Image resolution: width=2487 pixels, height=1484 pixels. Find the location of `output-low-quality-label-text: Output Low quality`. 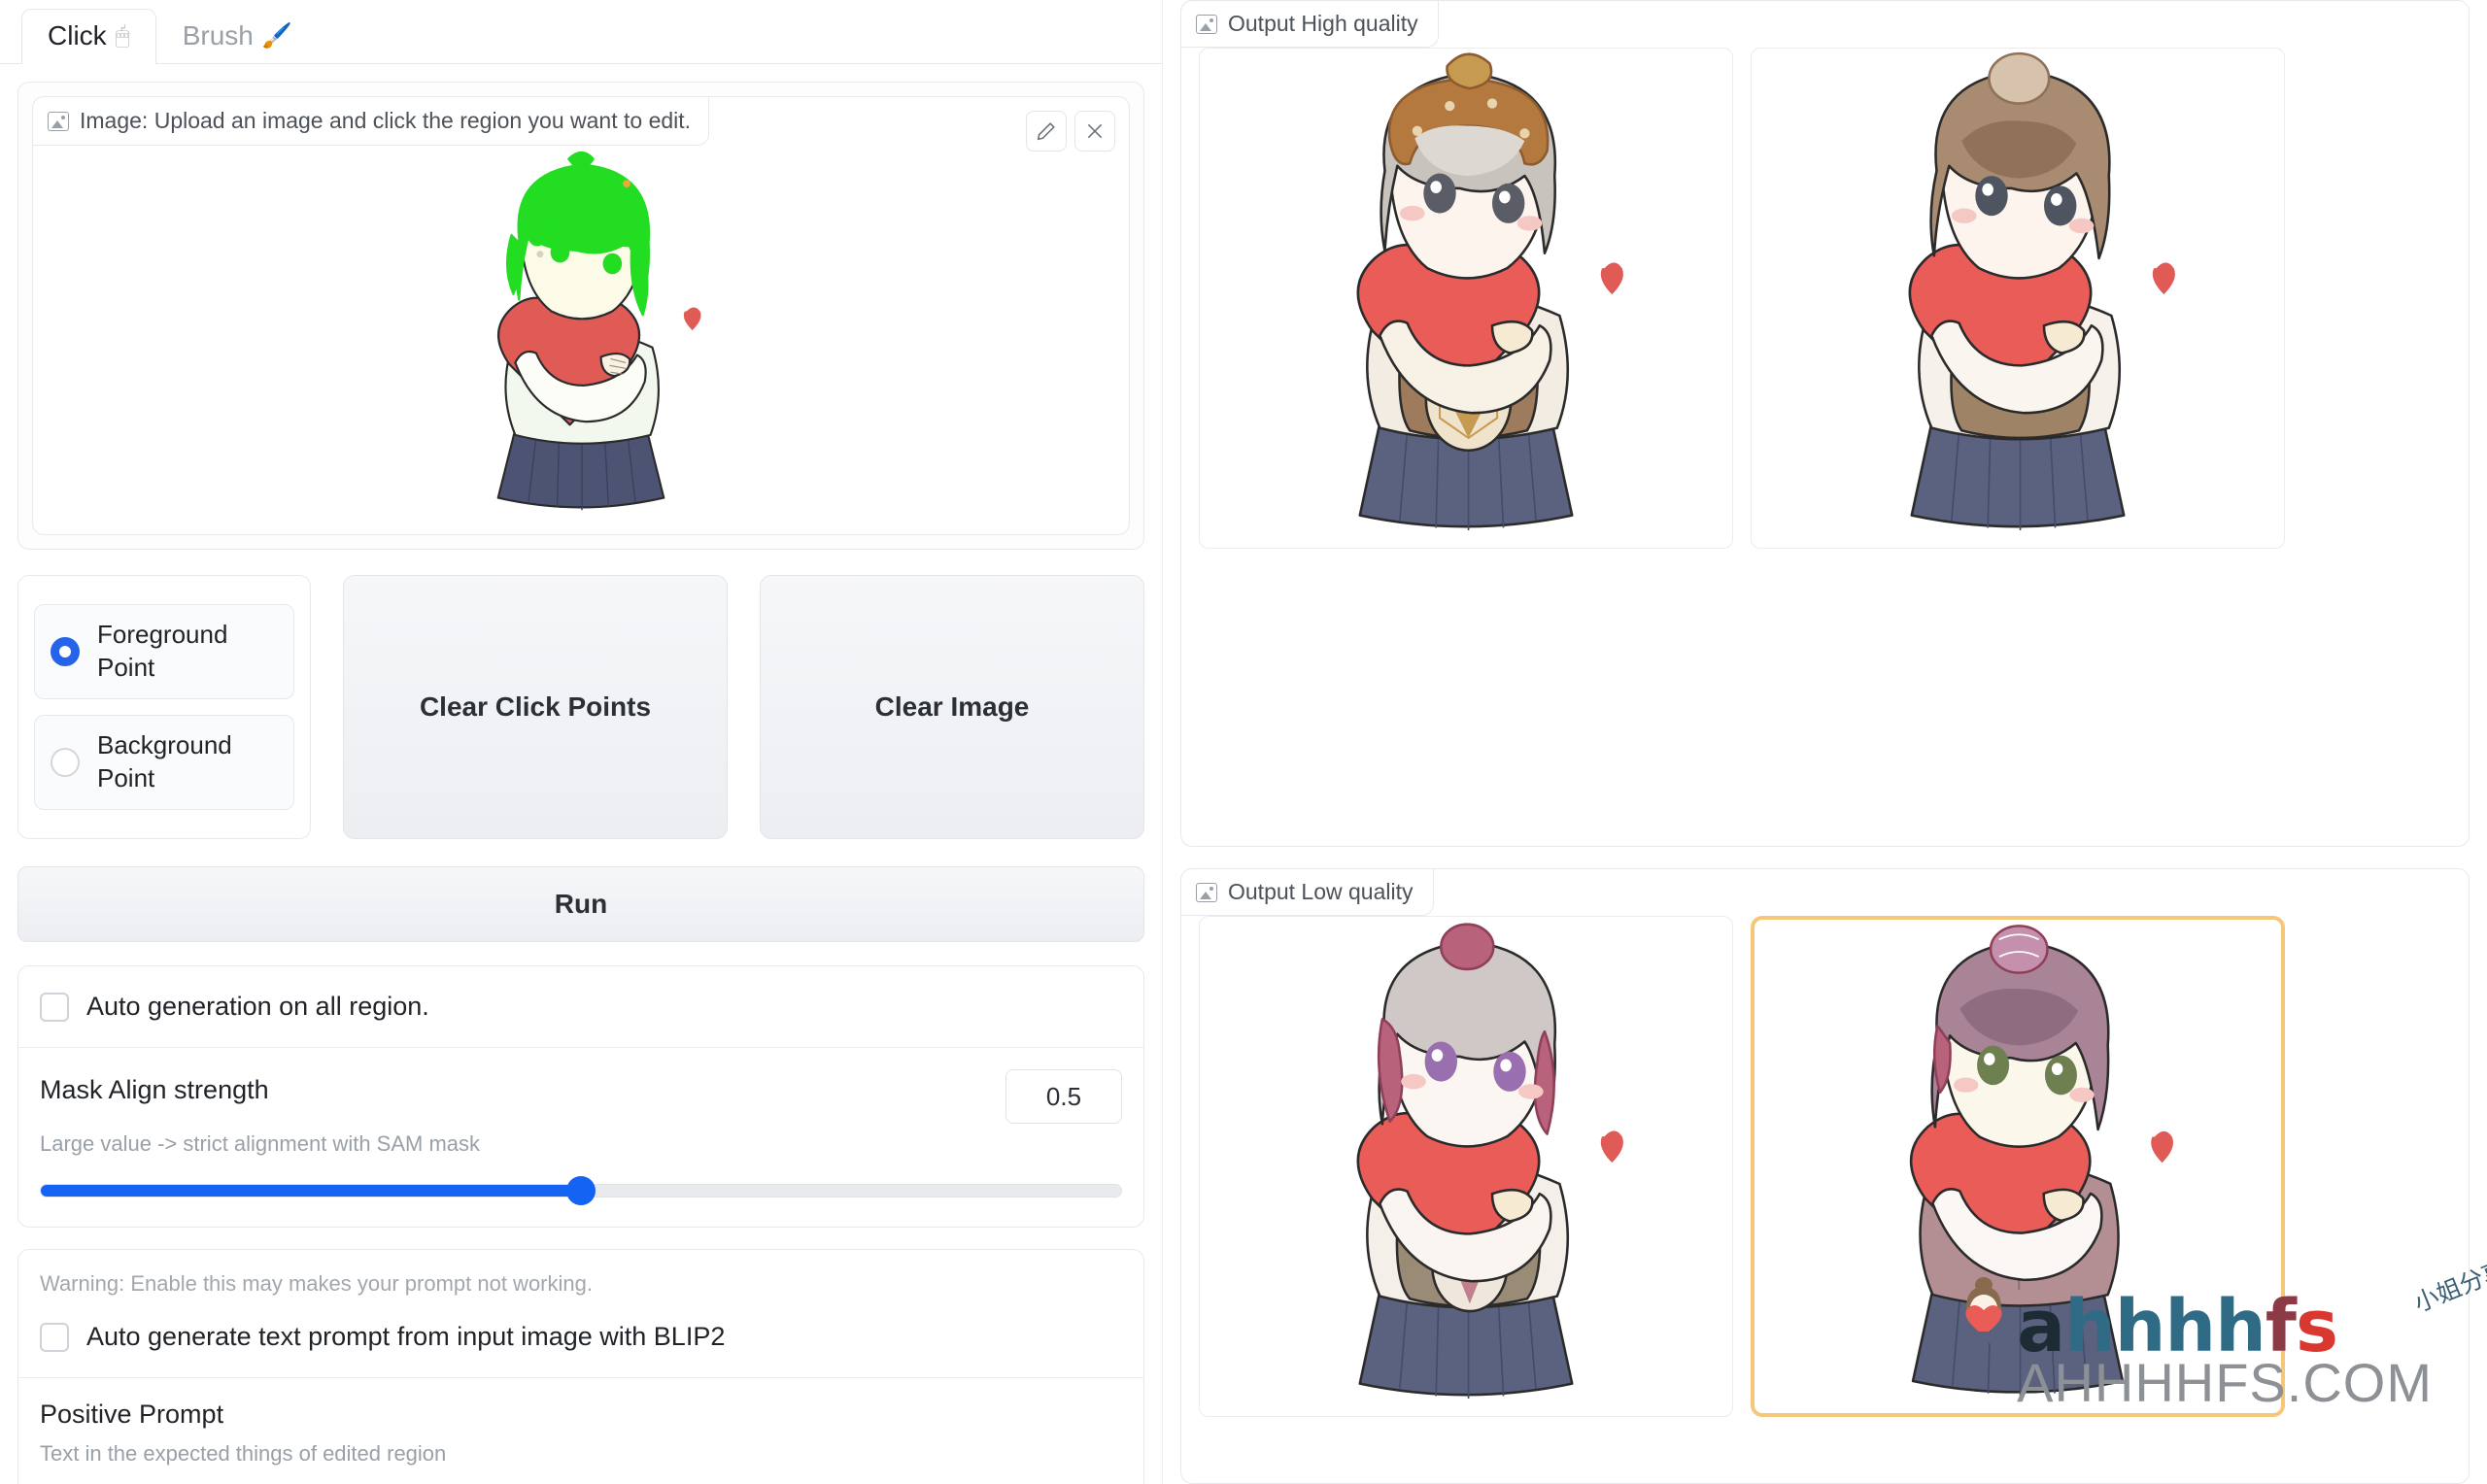

output-low-quality-label-text: Output Low quality is located at coordinates (1321, 891).